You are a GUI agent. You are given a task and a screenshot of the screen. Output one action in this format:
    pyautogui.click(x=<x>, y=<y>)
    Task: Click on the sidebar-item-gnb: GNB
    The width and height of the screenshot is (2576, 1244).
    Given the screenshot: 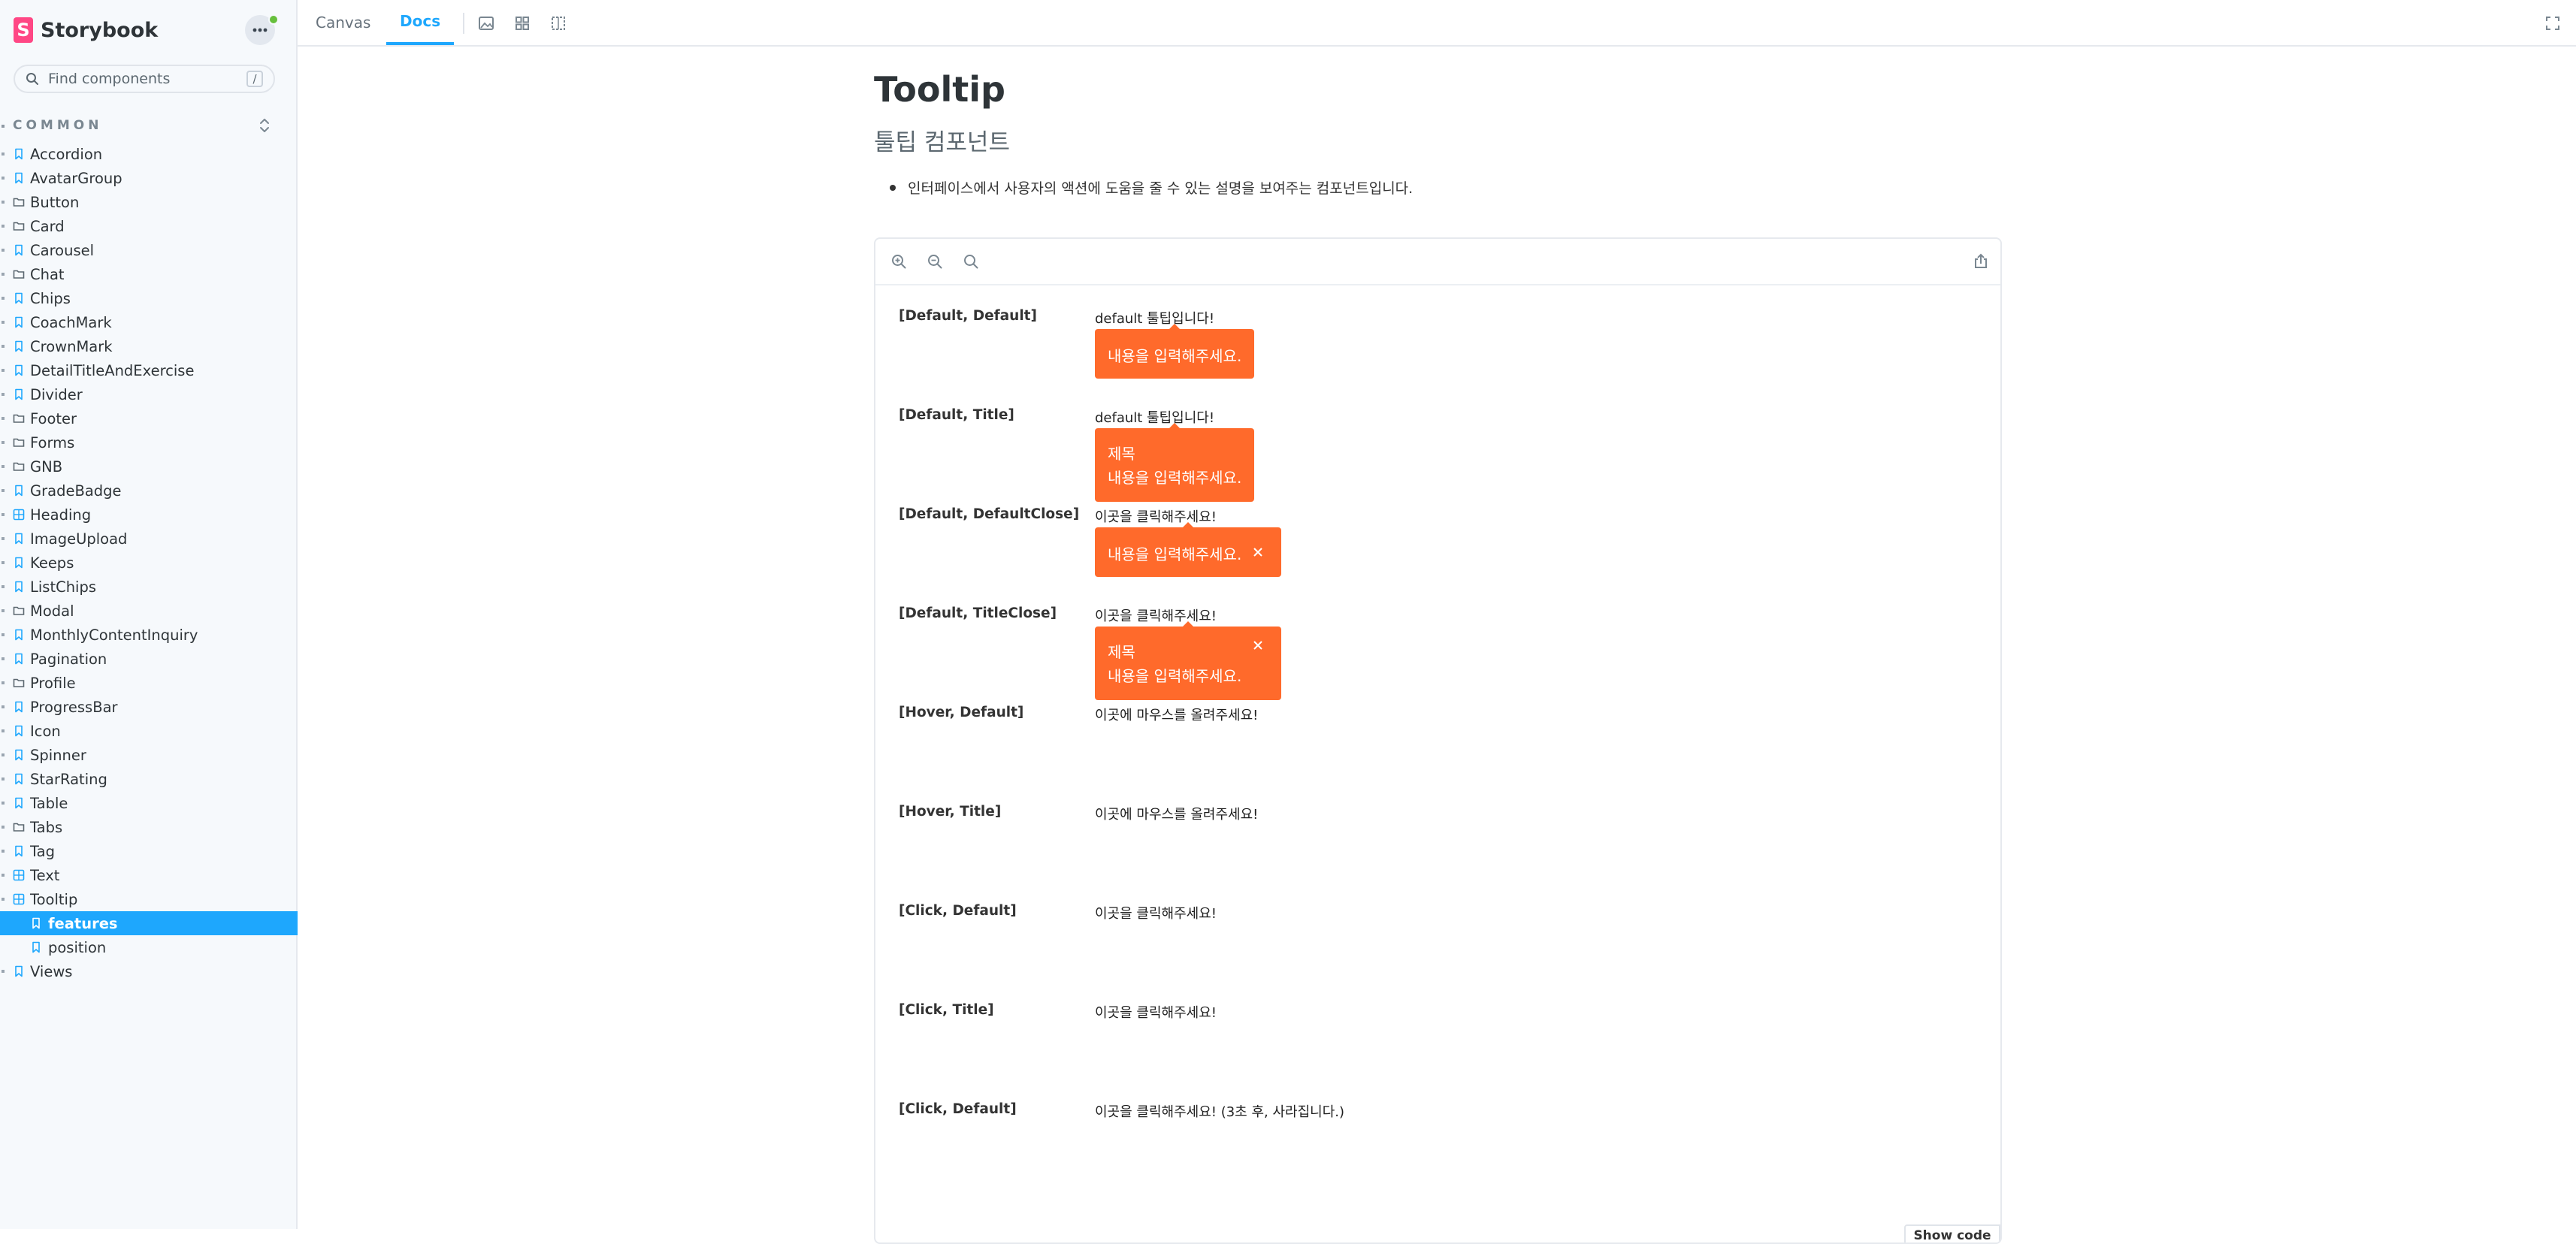 What is the action you would take?
    pyautogui.click(x=149, y=466)
    